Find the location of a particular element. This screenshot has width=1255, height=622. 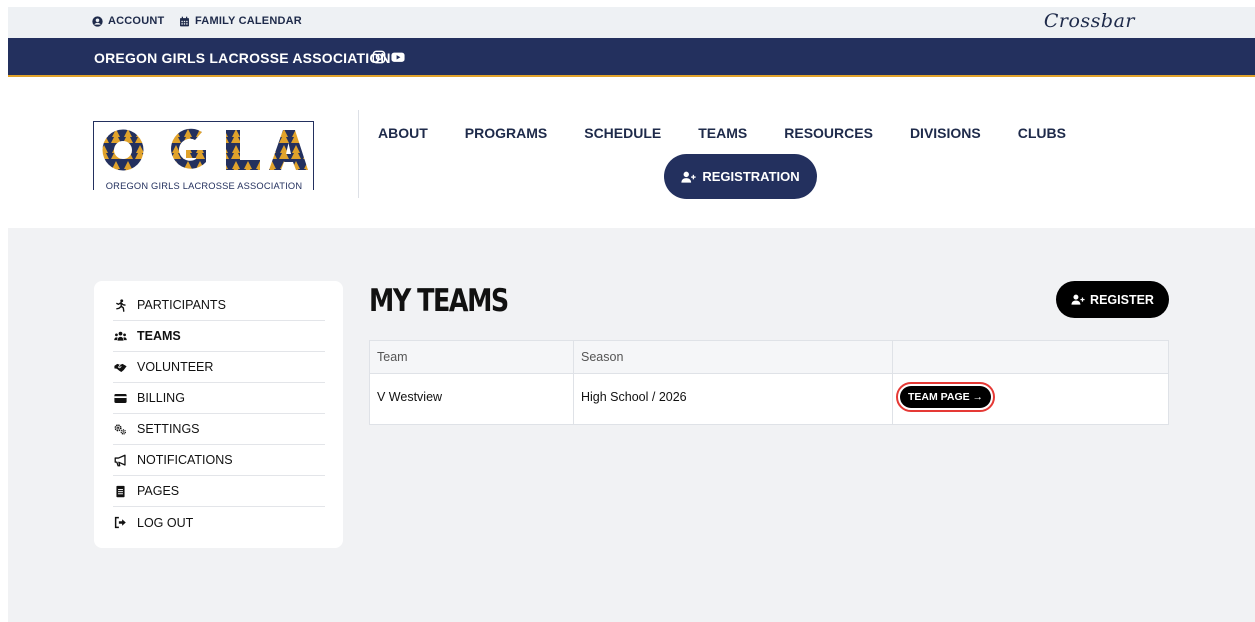

registration-button: REGISTRATION is located at coordinates (740, 176).